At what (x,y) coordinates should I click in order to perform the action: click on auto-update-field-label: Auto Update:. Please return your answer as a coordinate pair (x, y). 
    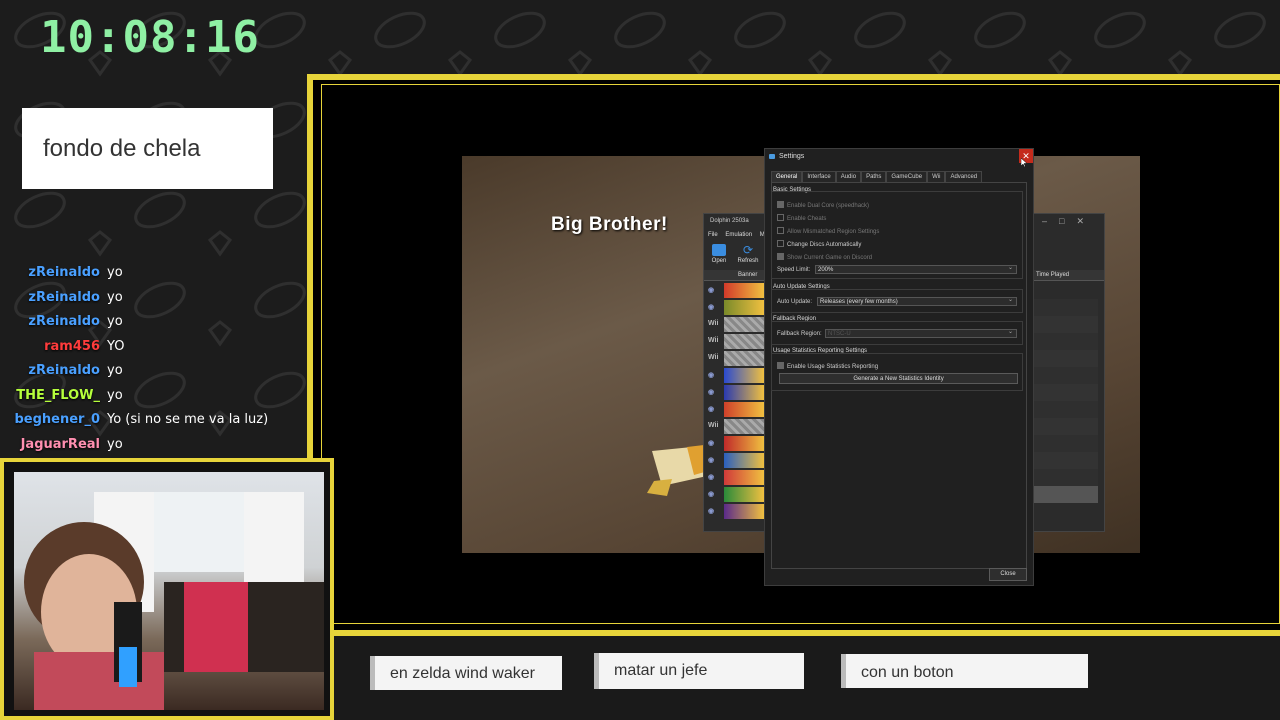
    Looking at the image, I should click on (795, 302).